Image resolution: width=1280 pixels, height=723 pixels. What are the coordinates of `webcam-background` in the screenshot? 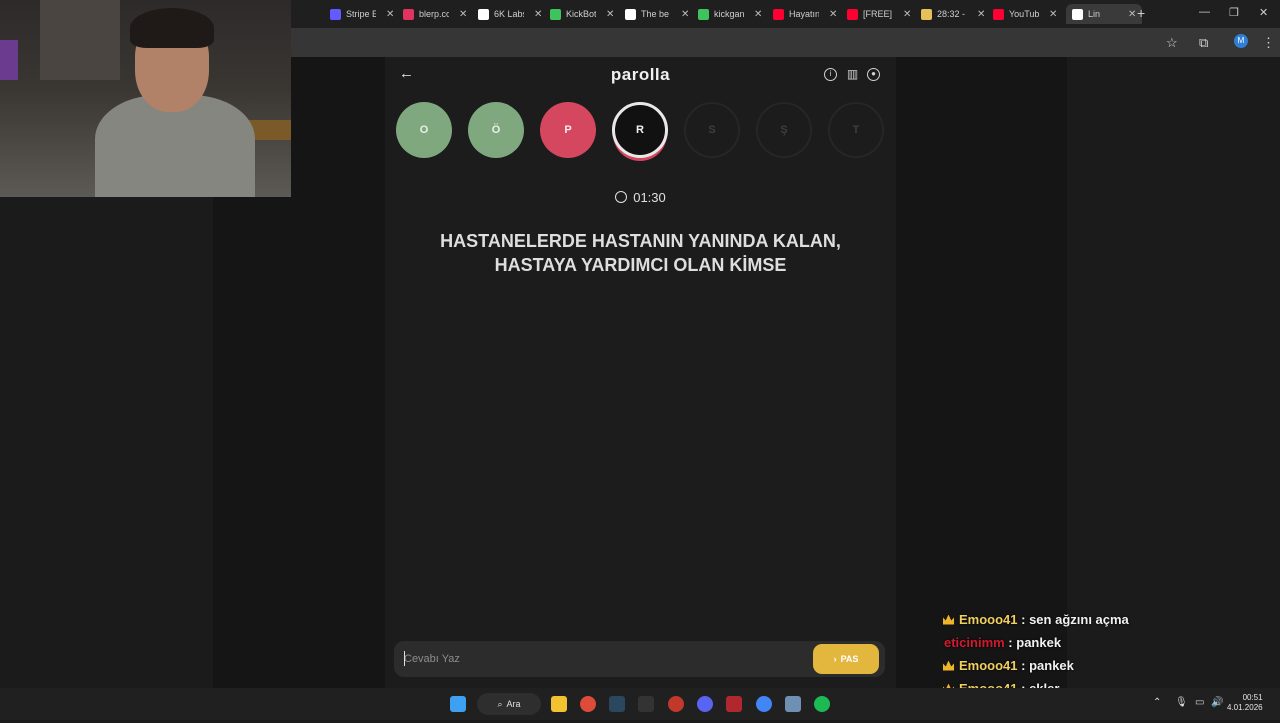 It's located at (80, 40).